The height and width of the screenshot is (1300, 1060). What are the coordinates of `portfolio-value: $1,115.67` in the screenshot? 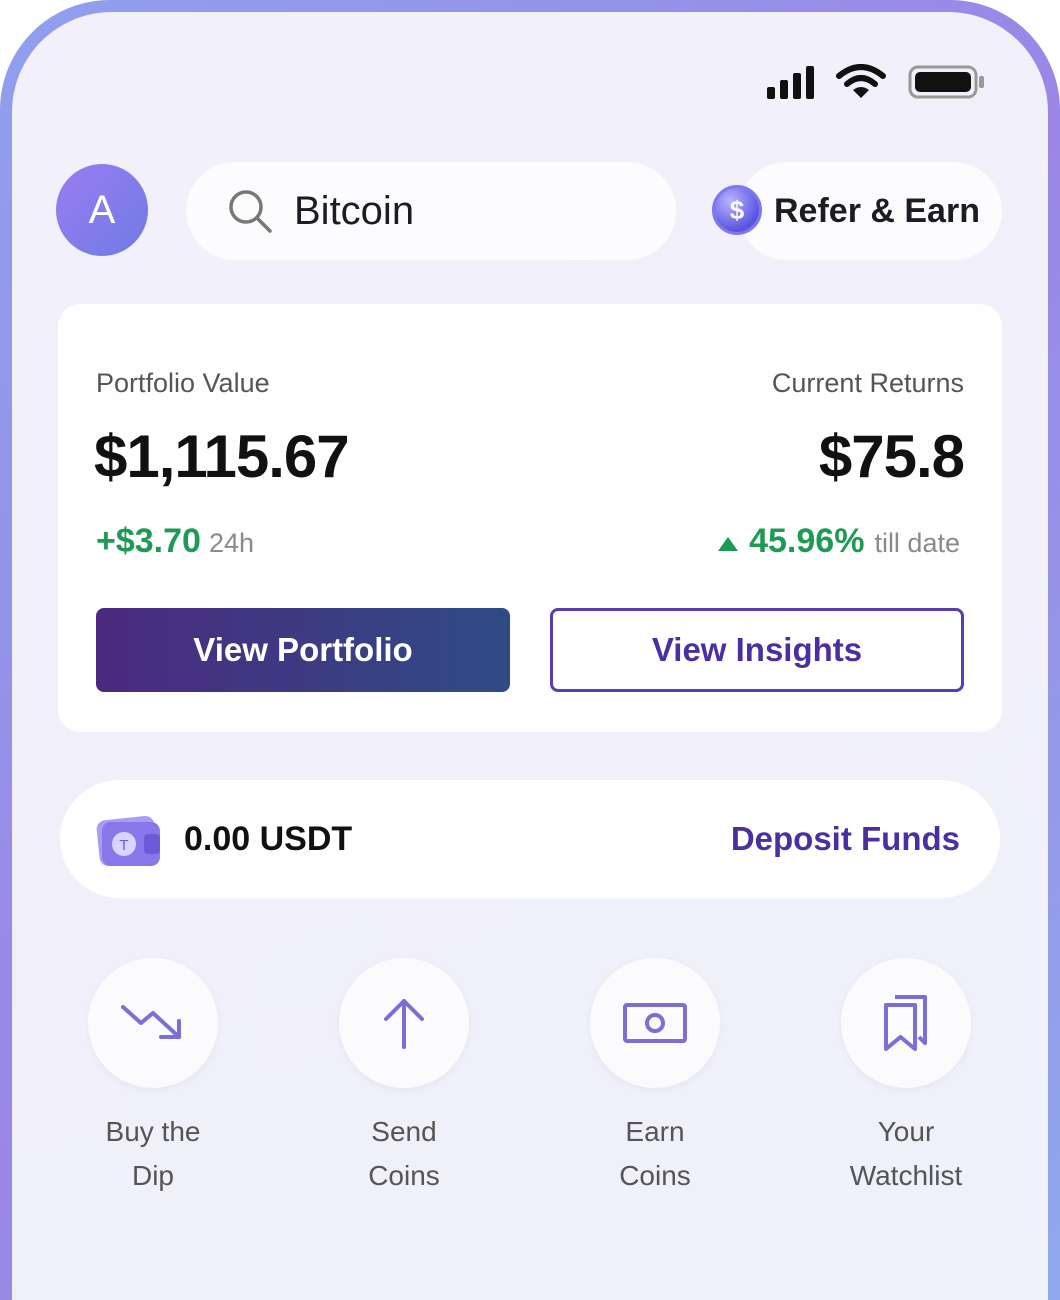 It's located at (222, 456).